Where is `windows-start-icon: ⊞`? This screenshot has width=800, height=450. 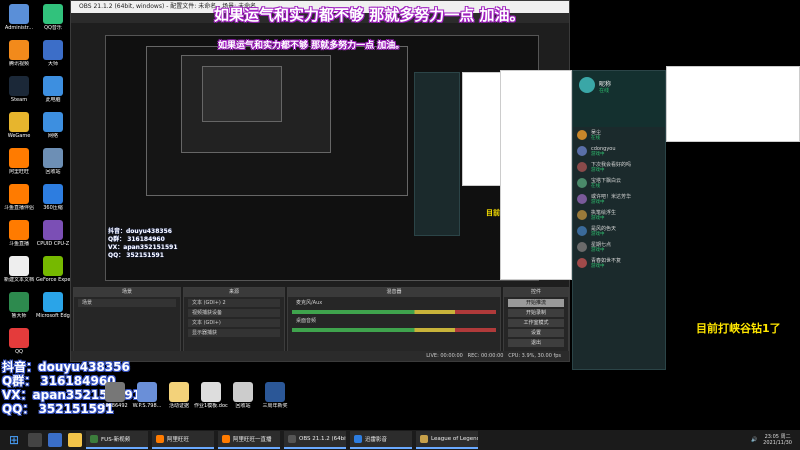
windows-start-icon: ⊞ is located at coordinates (14, 440).